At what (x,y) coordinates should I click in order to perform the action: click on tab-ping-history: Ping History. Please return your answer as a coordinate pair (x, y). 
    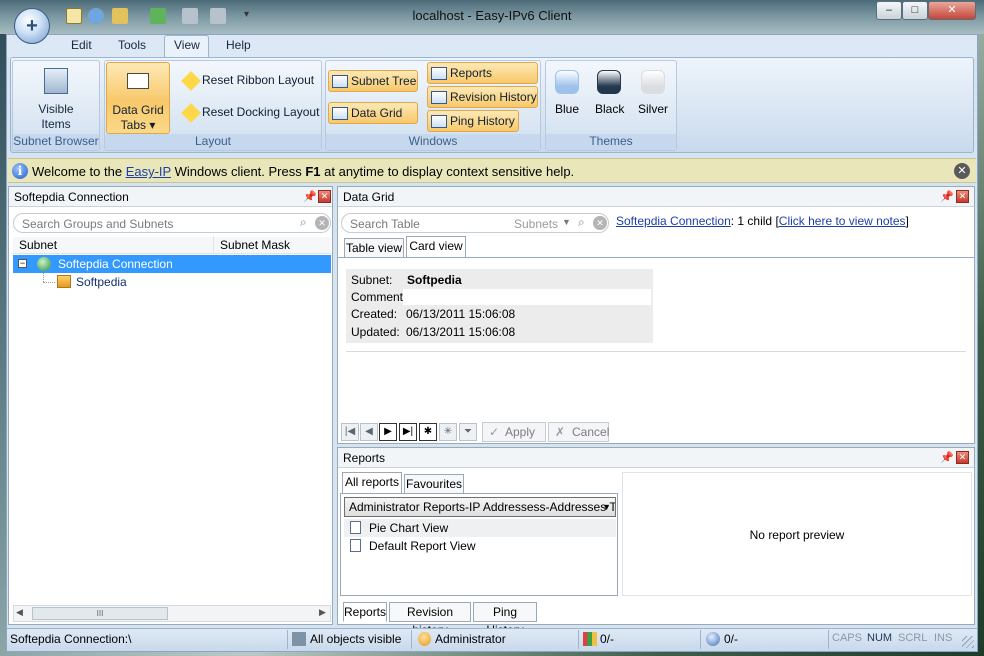
    Looking at the image, I should click on (505, 619).